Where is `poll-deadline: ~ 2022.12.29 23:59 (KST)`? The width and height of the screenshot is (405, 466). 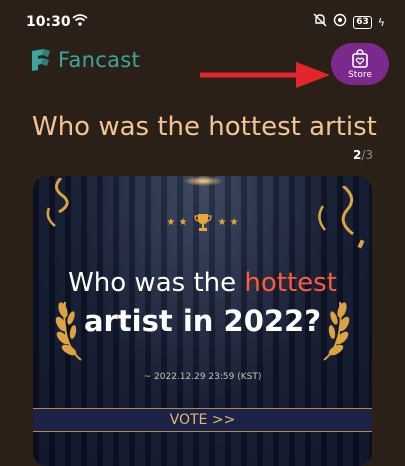 poll-deadline: ~ 2022.12.29 23:59 (KST) is located at coordinates (202, 377).